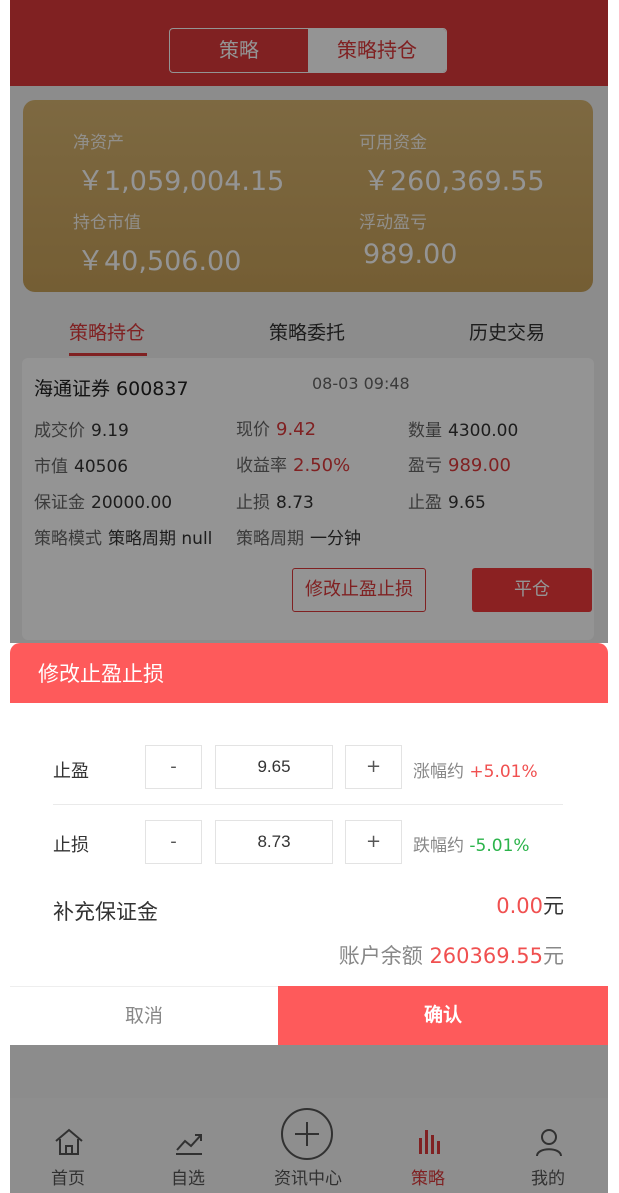 The height and width of the screenshot is (1193, 619). I want to click on stop-loss-plus-button: +, so click(373, 842).